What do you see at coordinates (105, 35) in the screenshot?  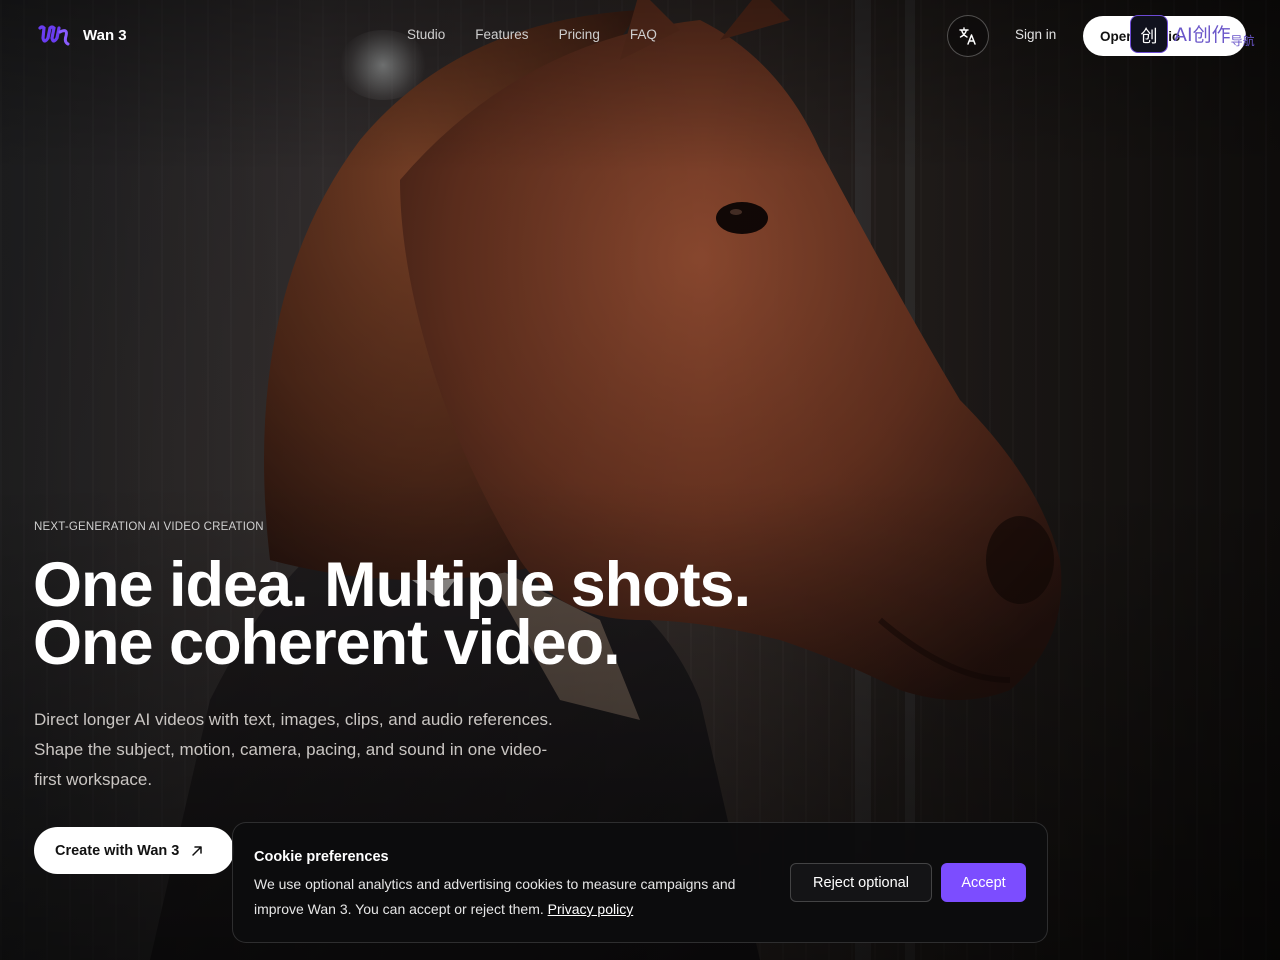 I see `brand-name: Wan 3` at bounding box center [105, 35].